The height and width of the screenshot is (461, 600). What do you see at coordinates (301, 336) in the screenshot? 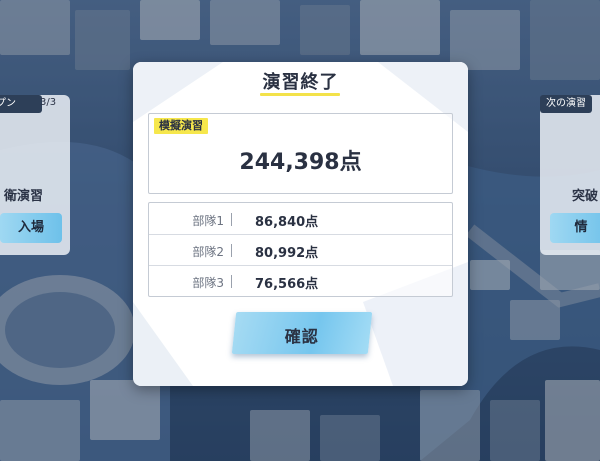
I see `confirm-button-label: 確認` at bounding box center [301, 336].